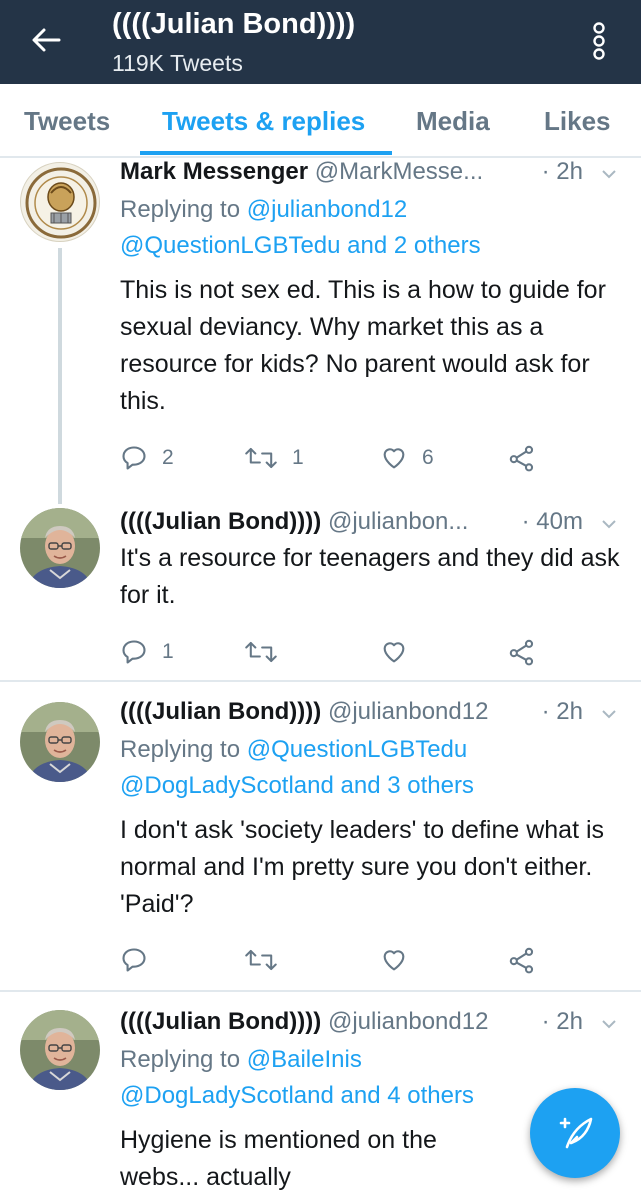 The image size is (641, 1200). I want to click on replying-to: Replying to @QuestionLGBTedu, so click(370, 750).